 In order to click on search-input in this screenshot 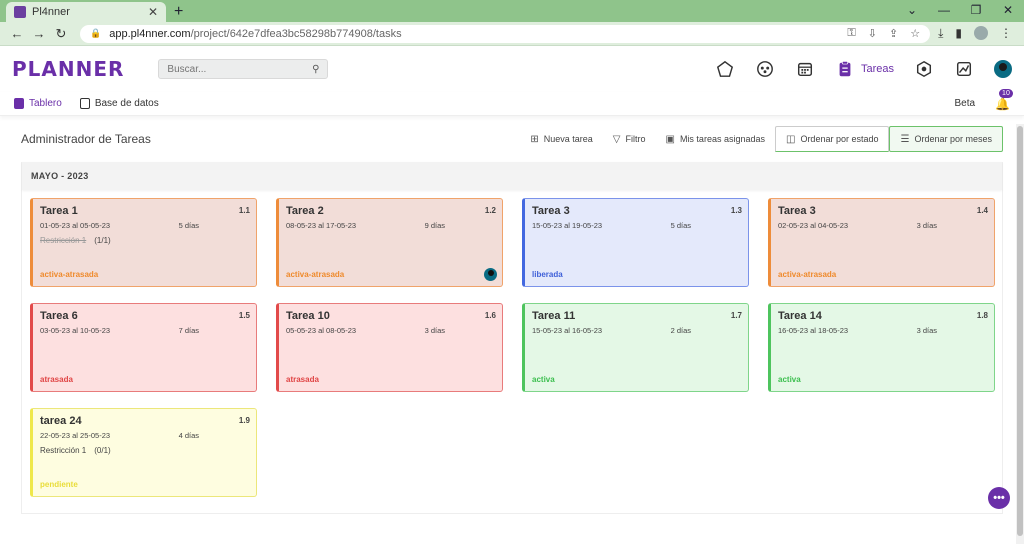, I will do `click(240, 69)`.